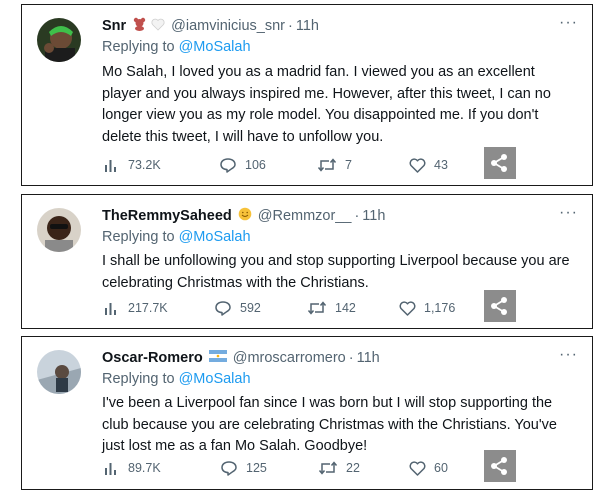 The width and height of the screenshot is (600, 498). I want to click on retweet-button: 7, so click(334, 165).